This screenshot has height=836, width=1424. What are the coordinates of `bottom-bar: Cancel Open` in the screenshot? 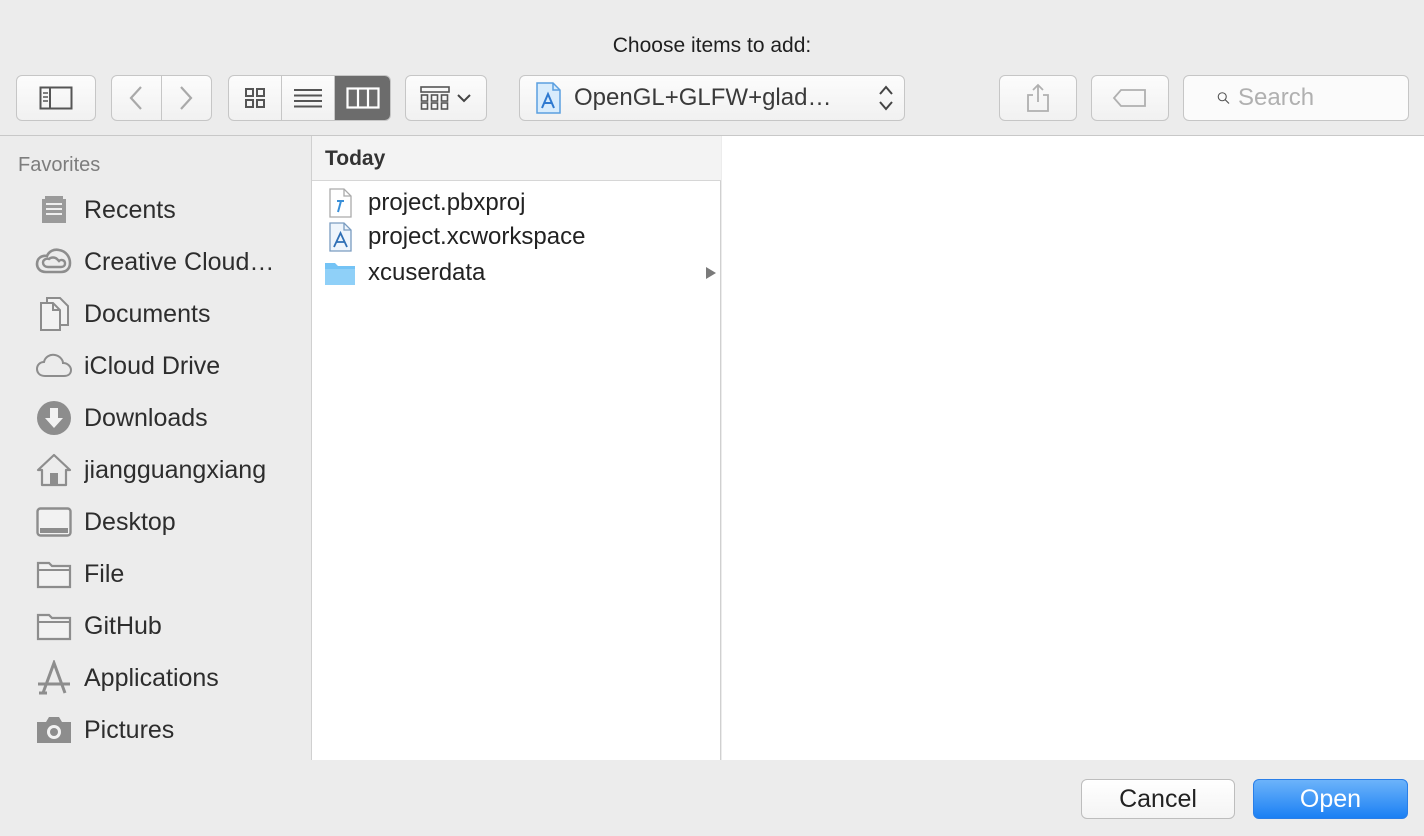 It's located at (712, 798).